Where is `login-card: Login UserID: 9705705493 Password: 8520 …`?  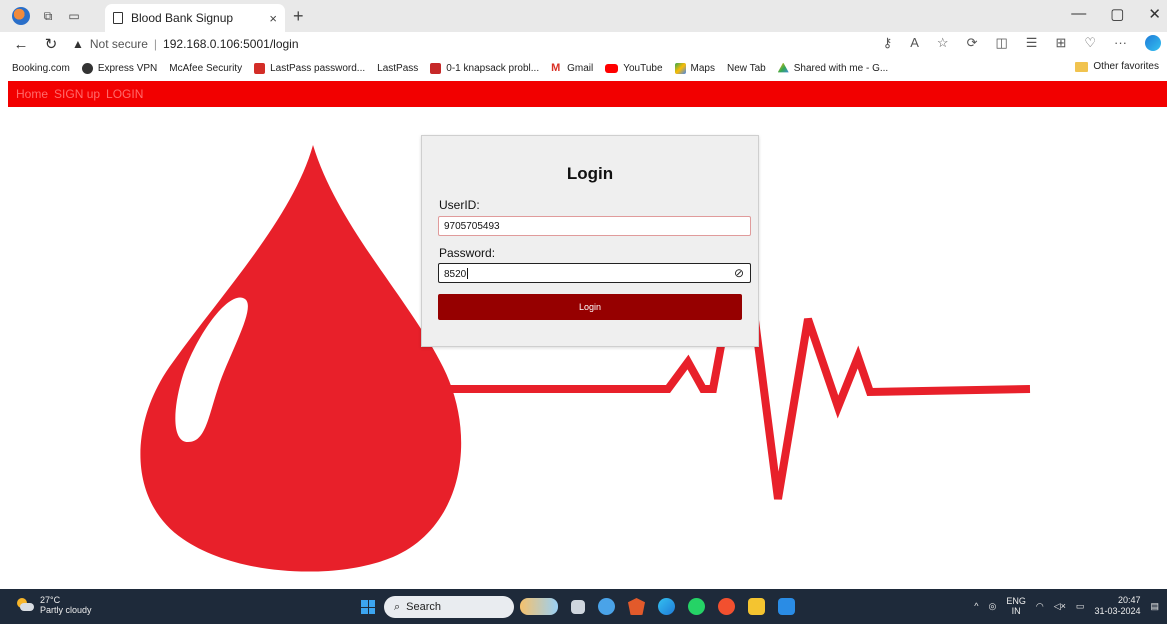
login-card: Login UserID: 9705705493 Password: 8520 … is located at coordinates (590, 241).